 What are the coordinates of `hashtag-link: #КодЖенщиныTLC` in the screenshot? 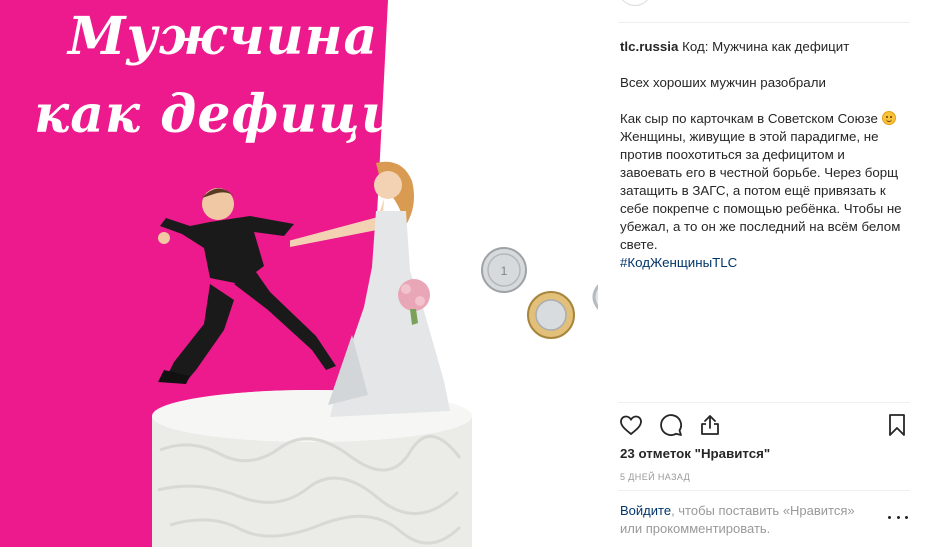 It's located at (765, 263).